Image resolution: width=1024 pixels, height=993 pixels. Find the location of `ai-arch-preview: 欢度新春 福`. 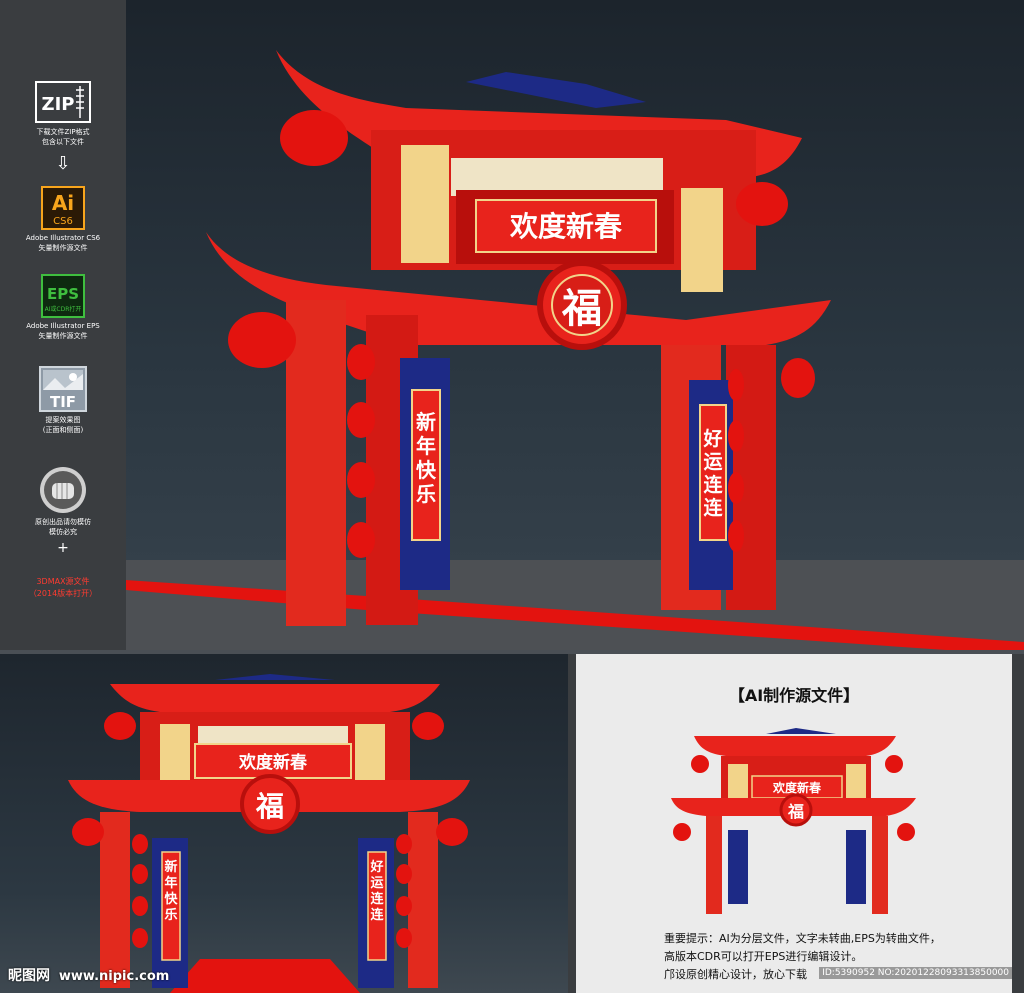

ai-arch-preview: 欢度新春 福 is located at coordinates (793, 821).